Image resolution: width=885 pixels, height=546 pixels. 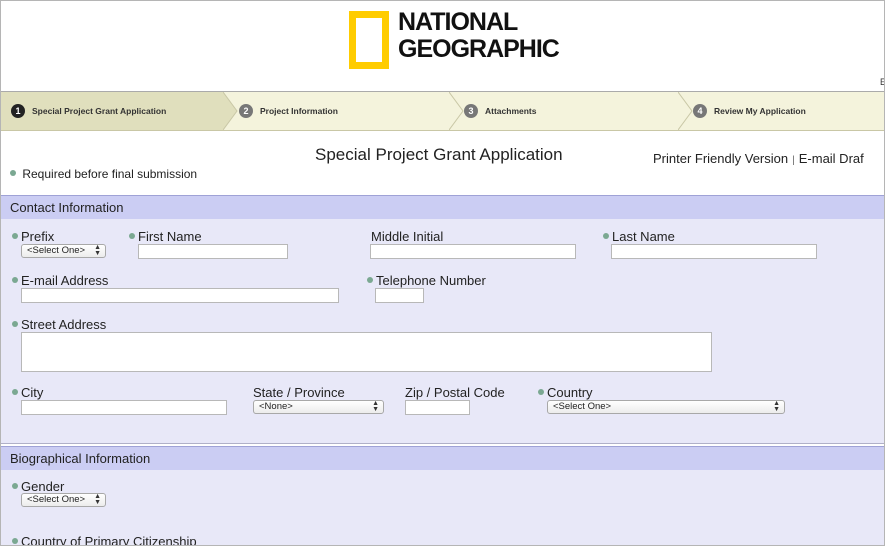 What do you see at coordinates (666, 407) in the screenshot?
I see `country-select: <Select One> ▲ ▼` at bounding box center [666, 407].